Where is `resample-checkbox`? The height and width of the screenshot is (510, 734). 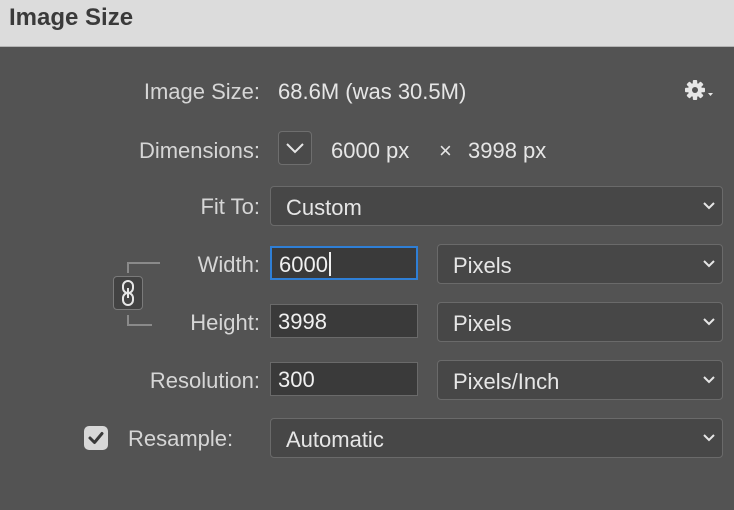 resample-checkbox is located at coordinates (96, 438).